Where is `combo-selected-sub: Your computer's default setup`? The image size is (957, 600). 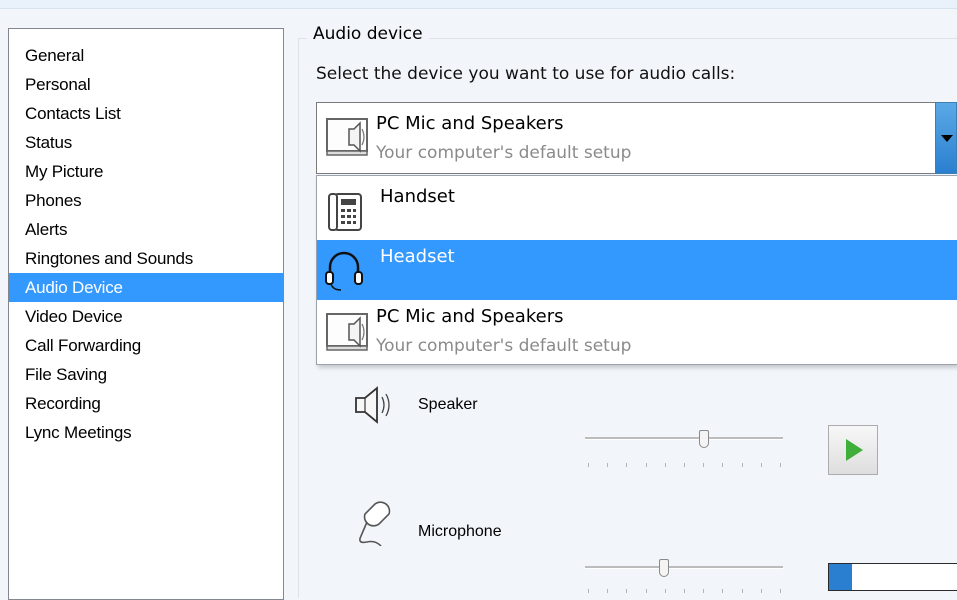 combo-selected-sub: Your computer's default setup is located at coordinates (504, 153).